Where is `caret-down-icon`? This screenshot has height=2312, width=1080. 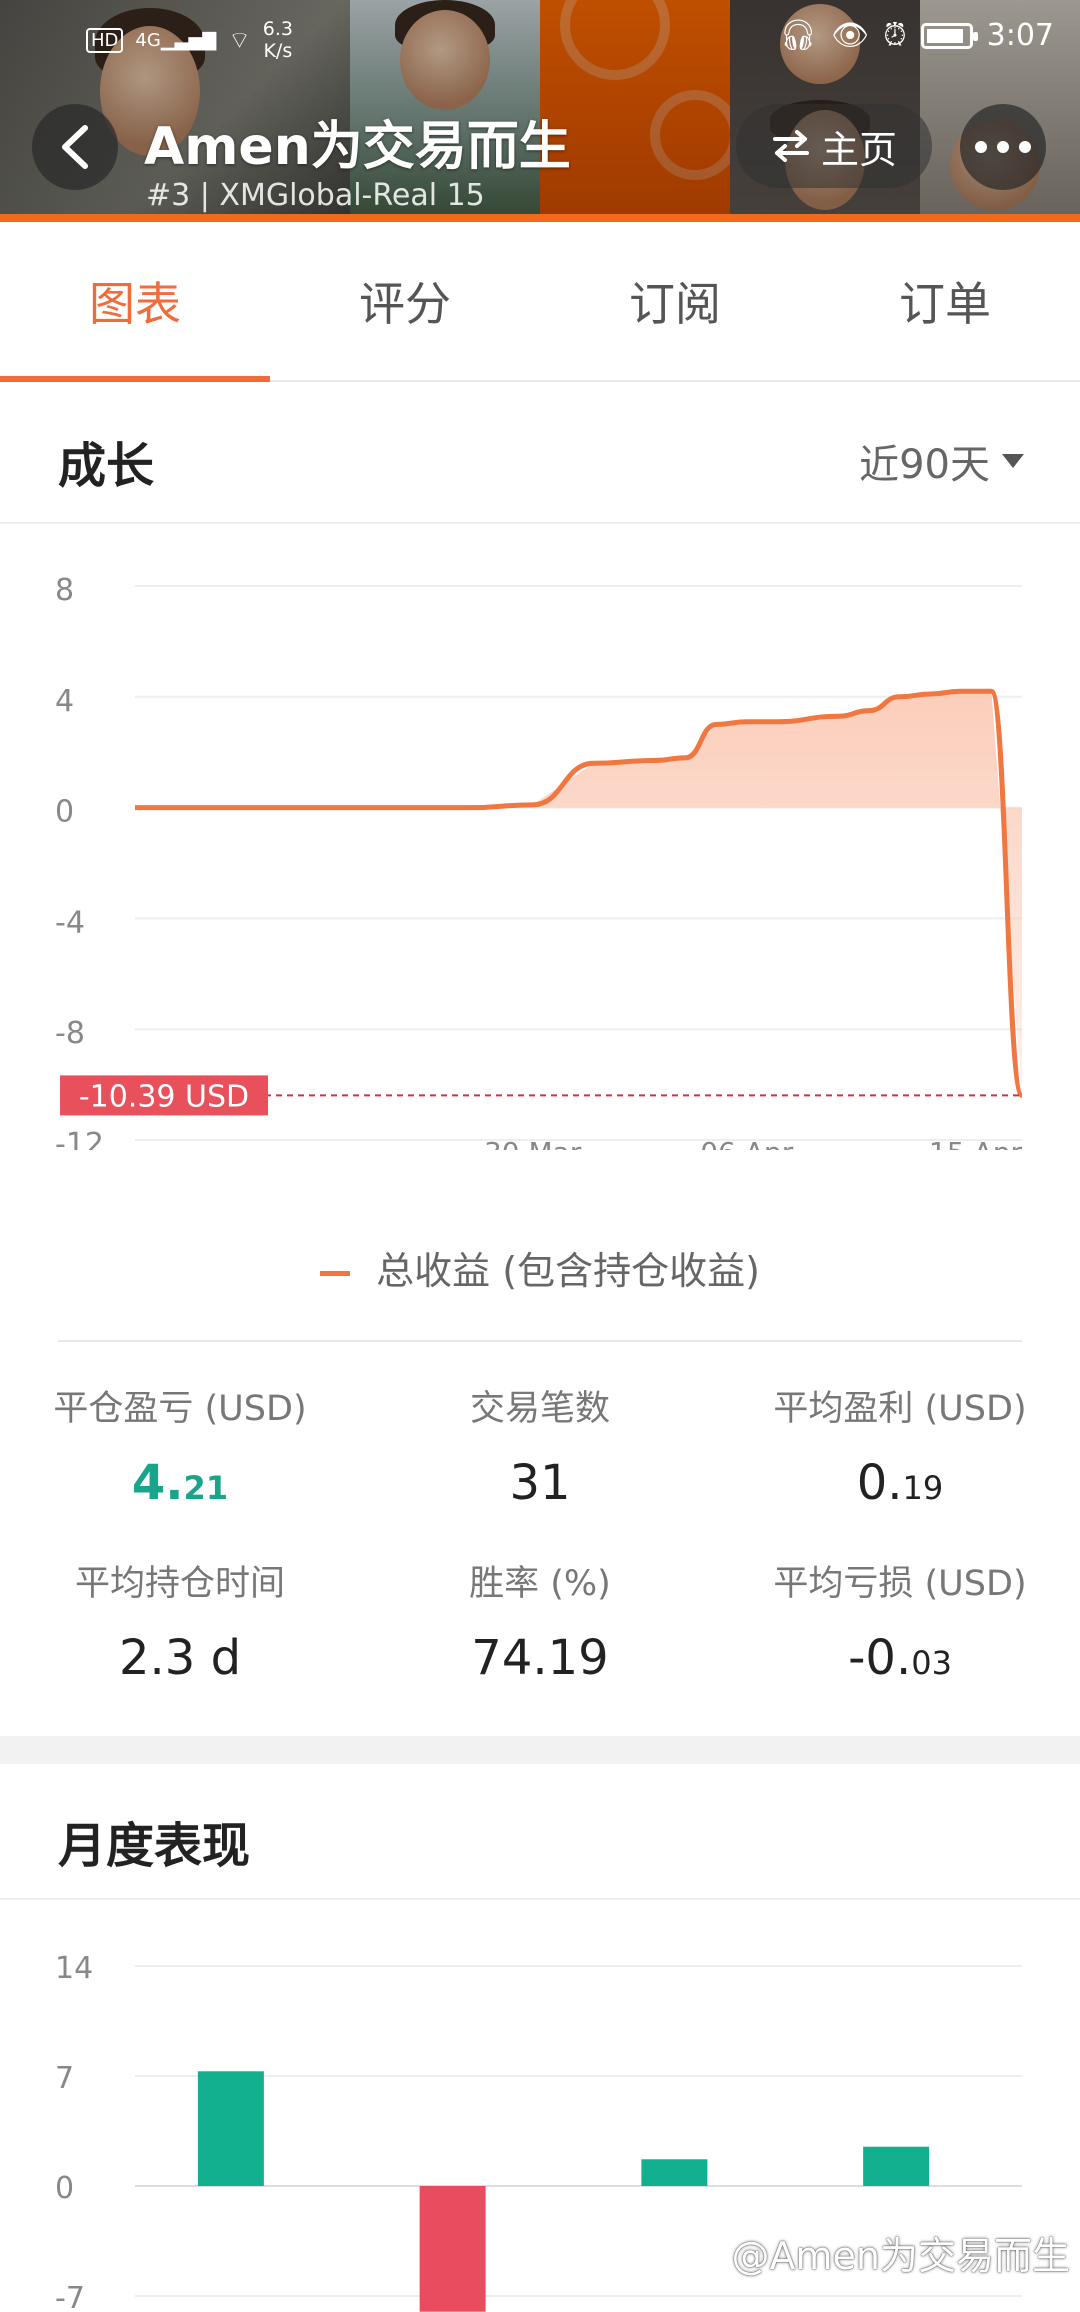 caret-down-icon is located at coordinates (1013, 461).